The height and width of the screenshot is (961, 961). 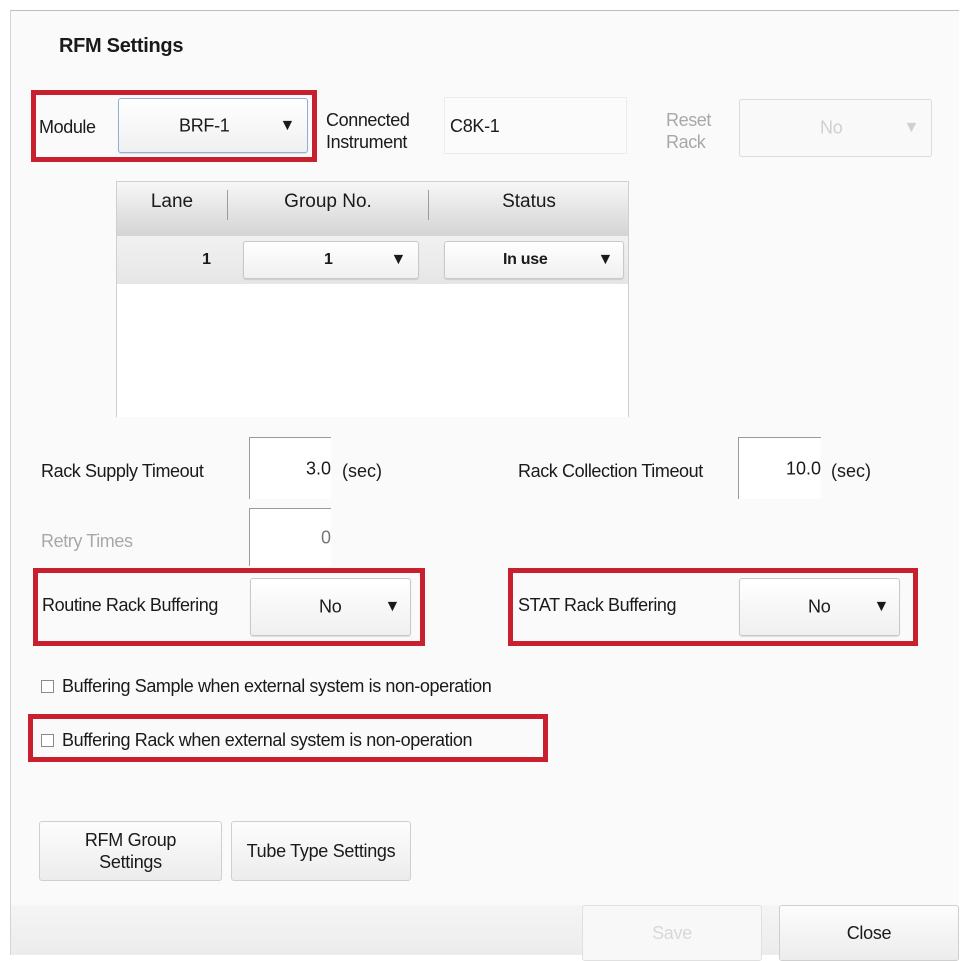 I want to click on reset-rack-label: Reset Rack, so click(x=688, y=131).